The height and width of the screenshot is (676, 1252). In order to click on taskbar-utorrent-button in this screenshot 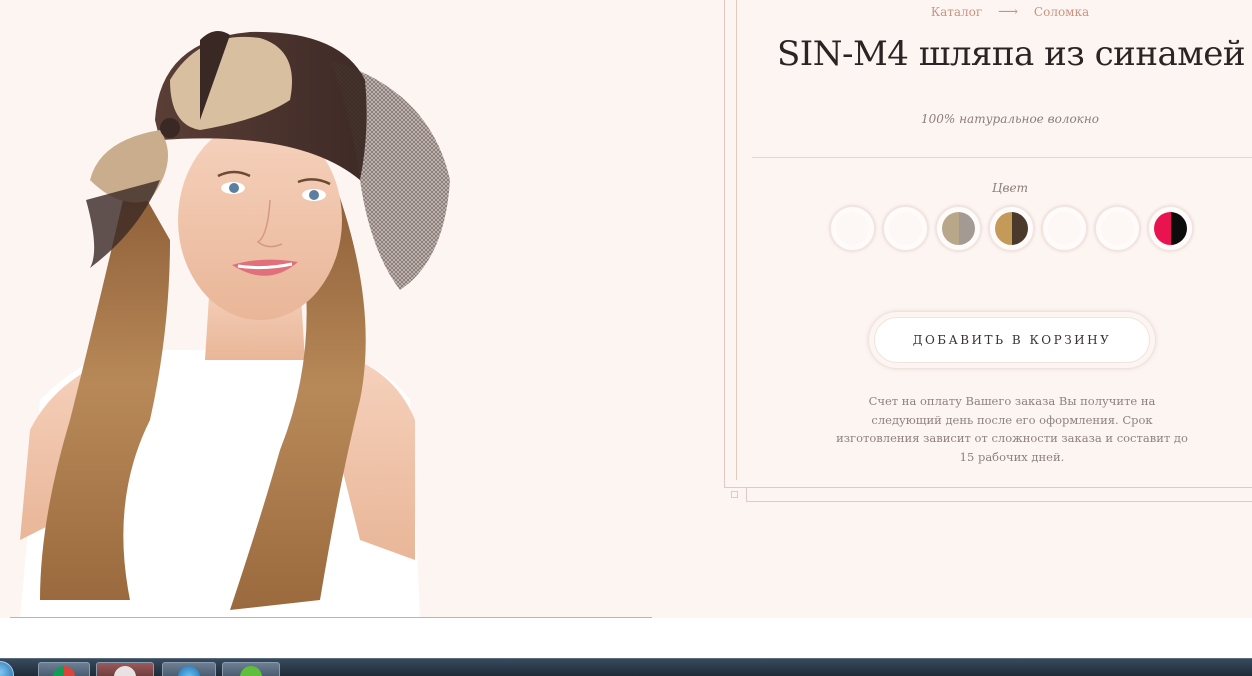, I will do `click(251, 669)`.